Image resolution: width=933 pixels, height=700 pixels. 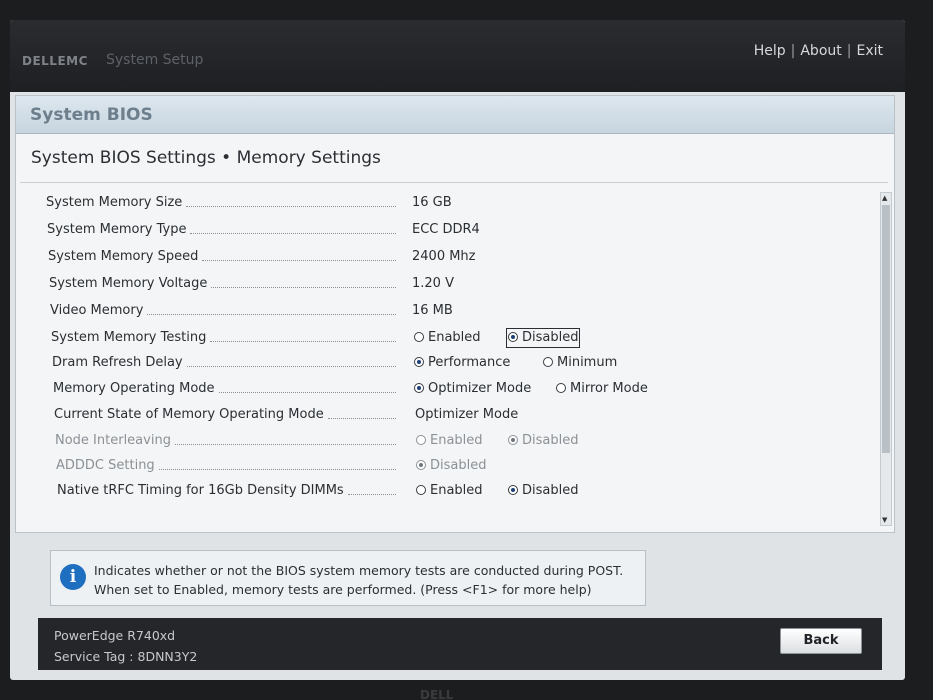 I want to click on setting-row: System Memory Testing Enabled Disabled, so click(x=446, y=338).